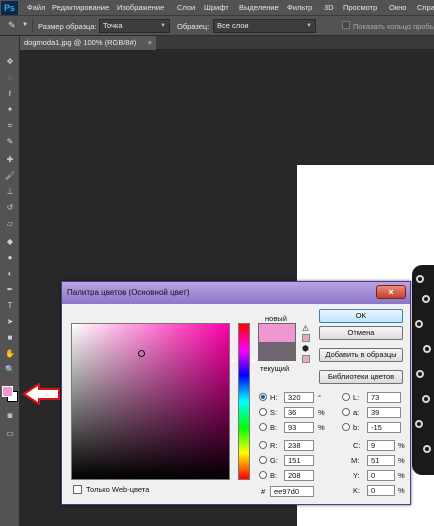  I want to click on menu-layers: Слои, so click(186, 7).